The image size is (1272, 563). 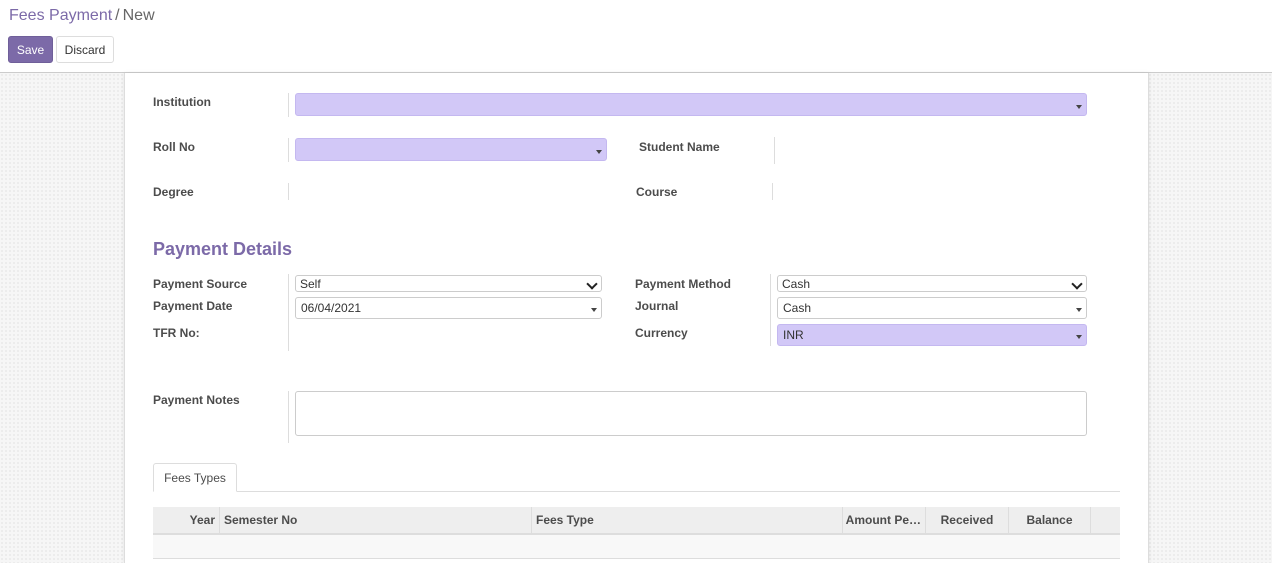 I want to click on payment-source-value: Self, so click(x=310, y=283).